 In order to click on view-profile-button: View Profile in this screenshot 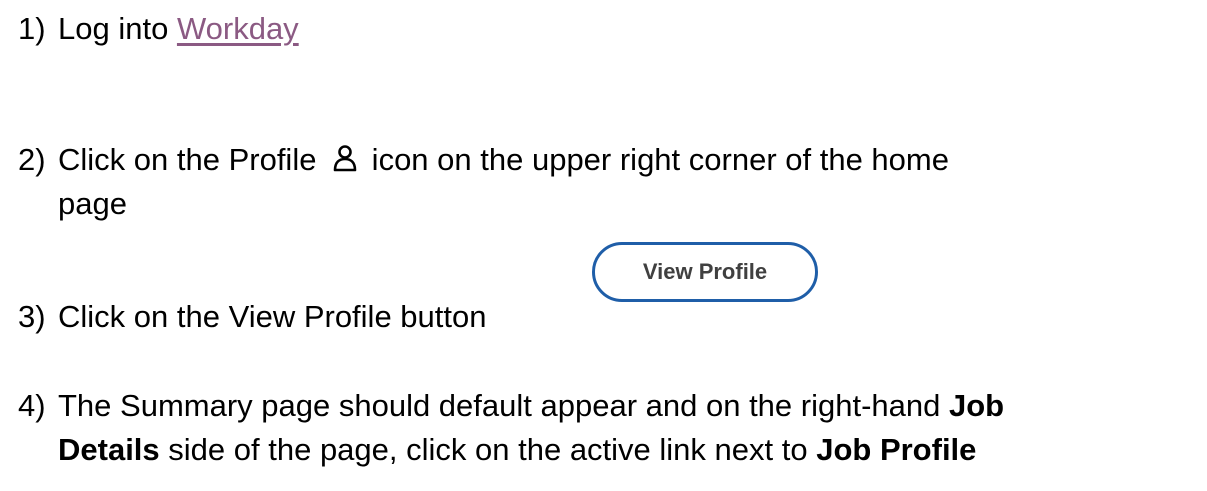, I will do `click(705, 272)`.